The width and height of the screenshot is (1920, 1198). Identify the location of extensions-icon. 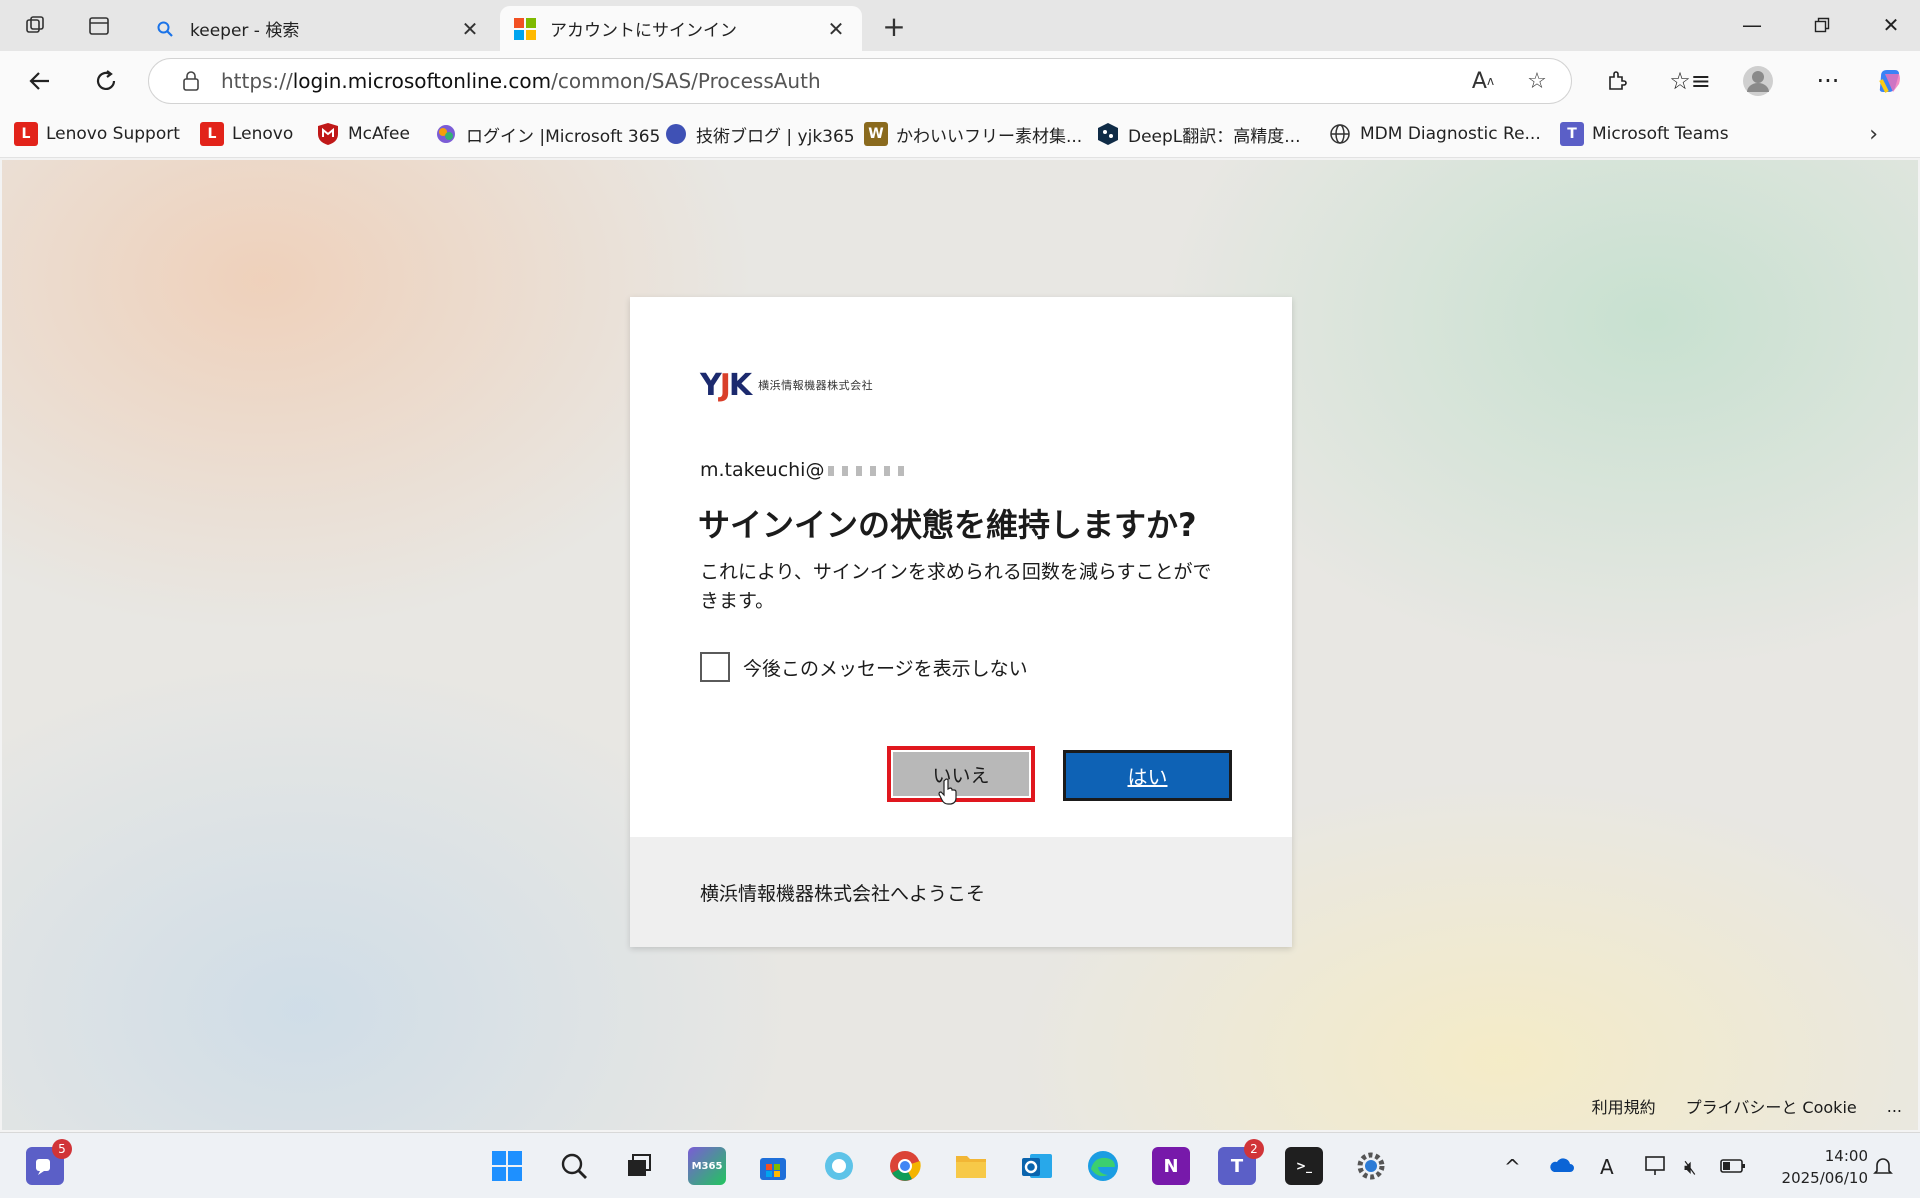
(1617, 81).